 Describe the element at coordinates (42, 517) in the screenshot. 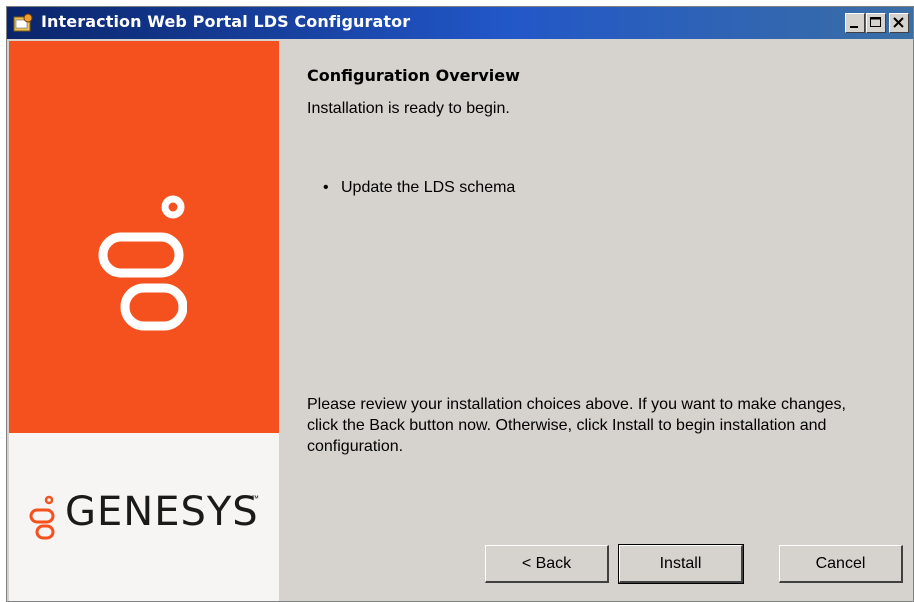

I see `genesys-small-logo-icon` at that location.